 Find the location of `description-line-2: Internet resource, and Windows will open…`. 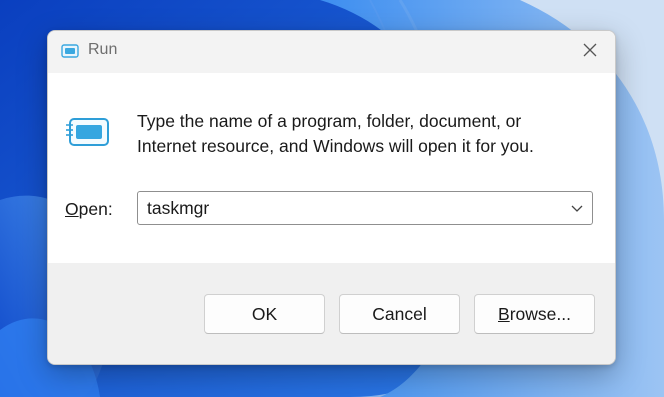

description-line-2: Internet resource, and Windows will open… is located at coordinates (335, 146).